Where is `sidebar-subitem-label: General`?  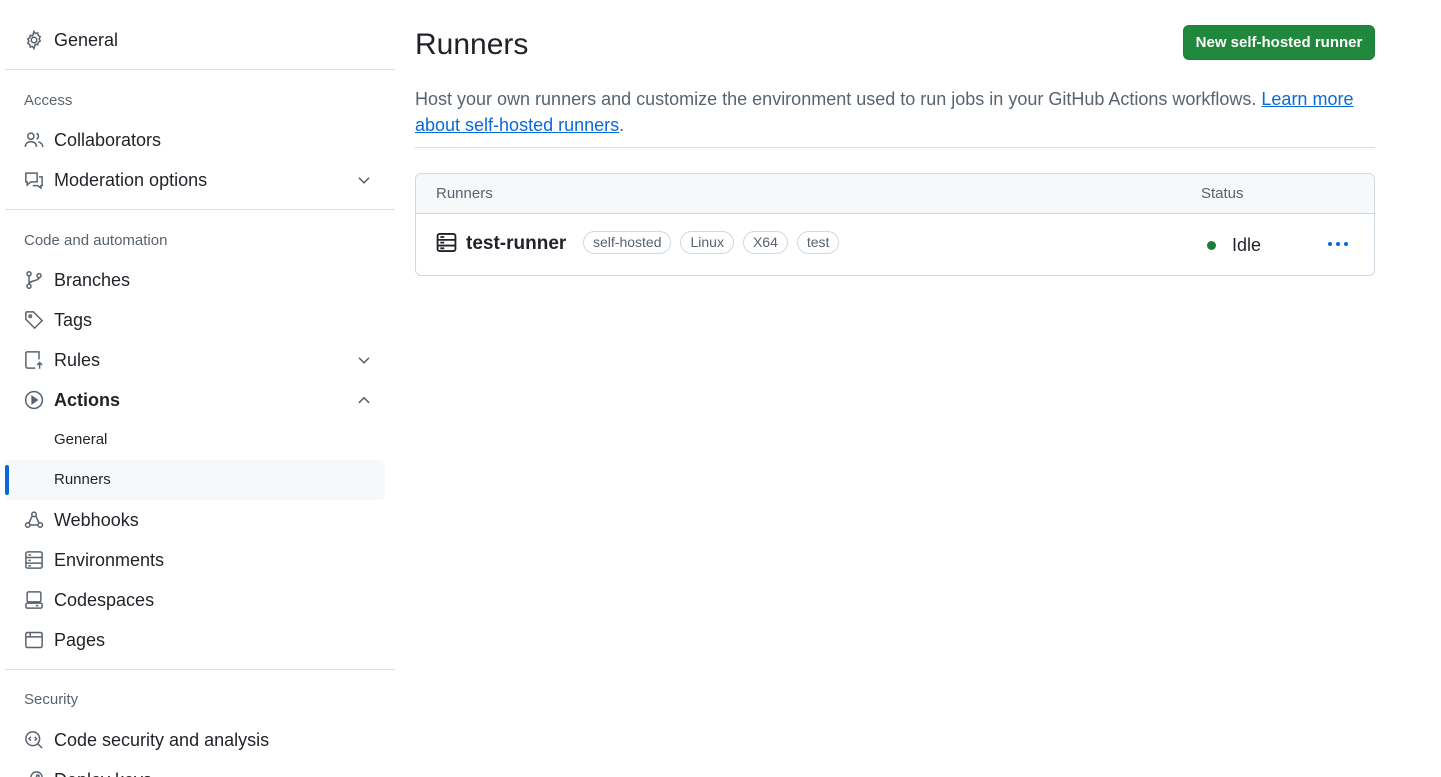 sidebar-subitem-label: General is located at coordinates (81, 439).